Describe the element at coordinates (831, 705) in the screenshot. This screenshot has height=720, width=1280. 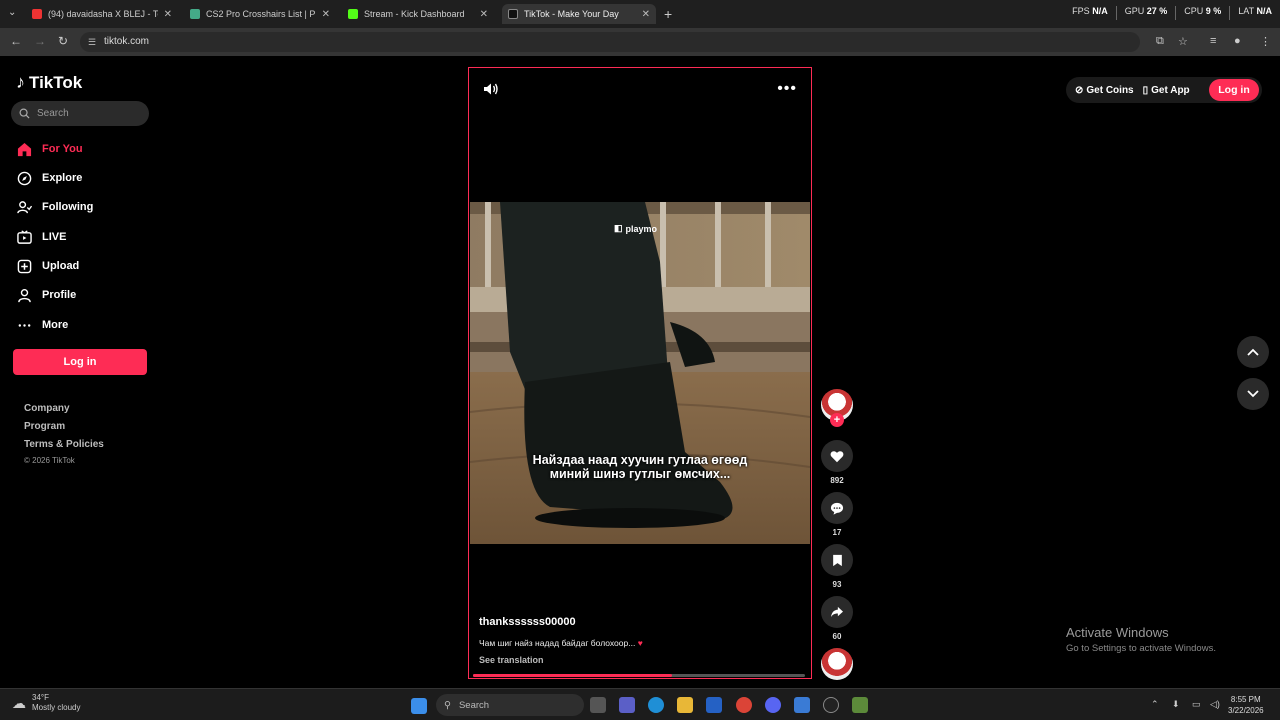
I see `xbox-icon` at that location.